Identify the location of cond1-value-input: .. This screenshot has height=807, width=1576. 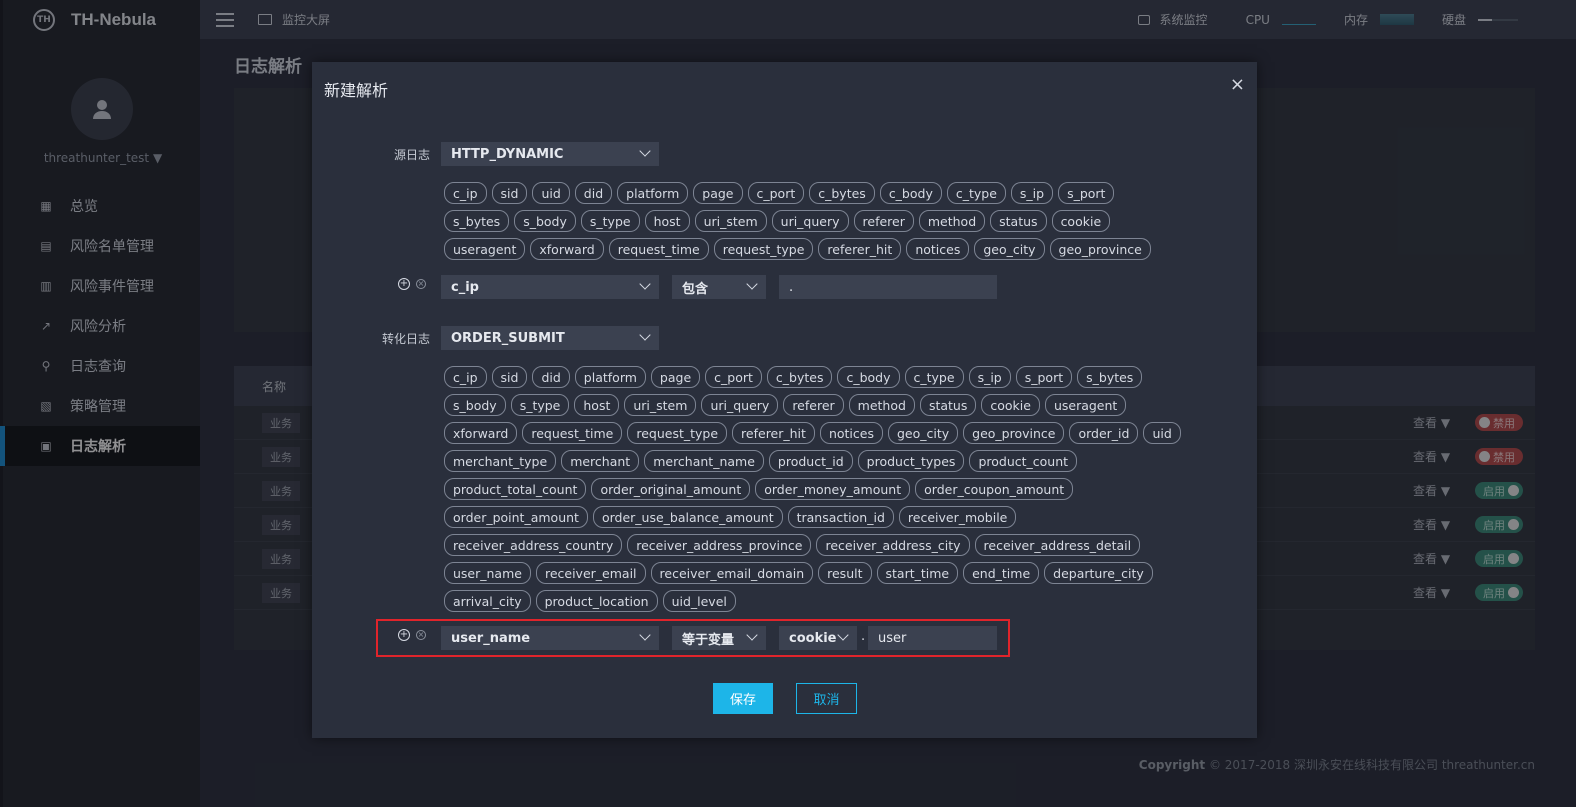
(888, 287).